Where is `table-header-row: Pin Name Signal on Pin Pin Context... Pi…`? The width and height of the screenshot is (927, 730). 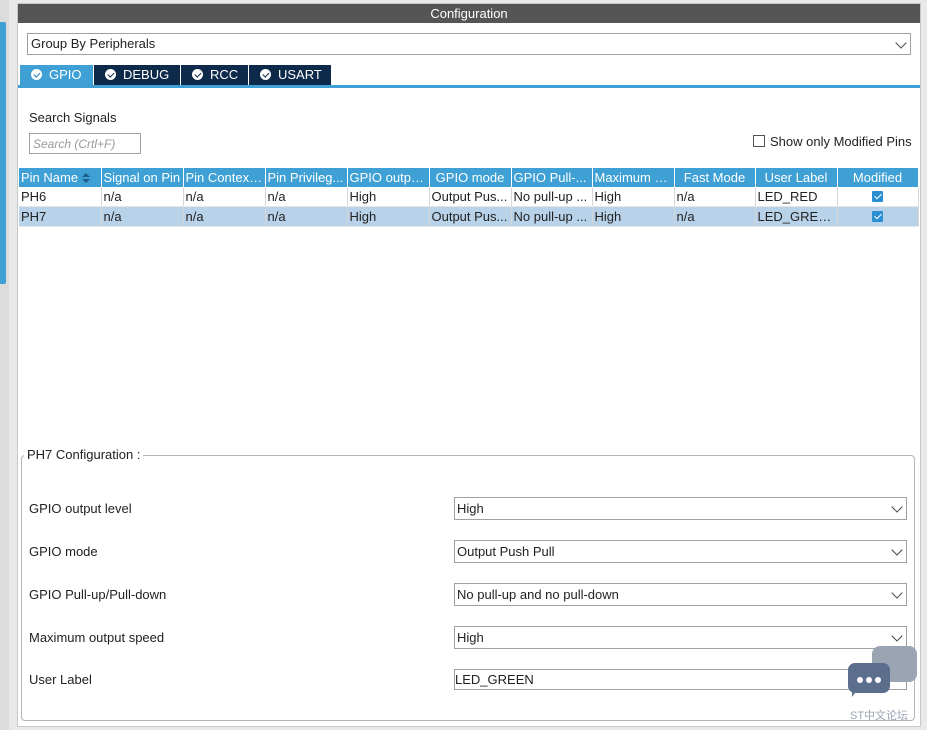
table-header-row: Pin Name Signal on Pin Pin Context... Pi… is located at coordinates (469, 177).